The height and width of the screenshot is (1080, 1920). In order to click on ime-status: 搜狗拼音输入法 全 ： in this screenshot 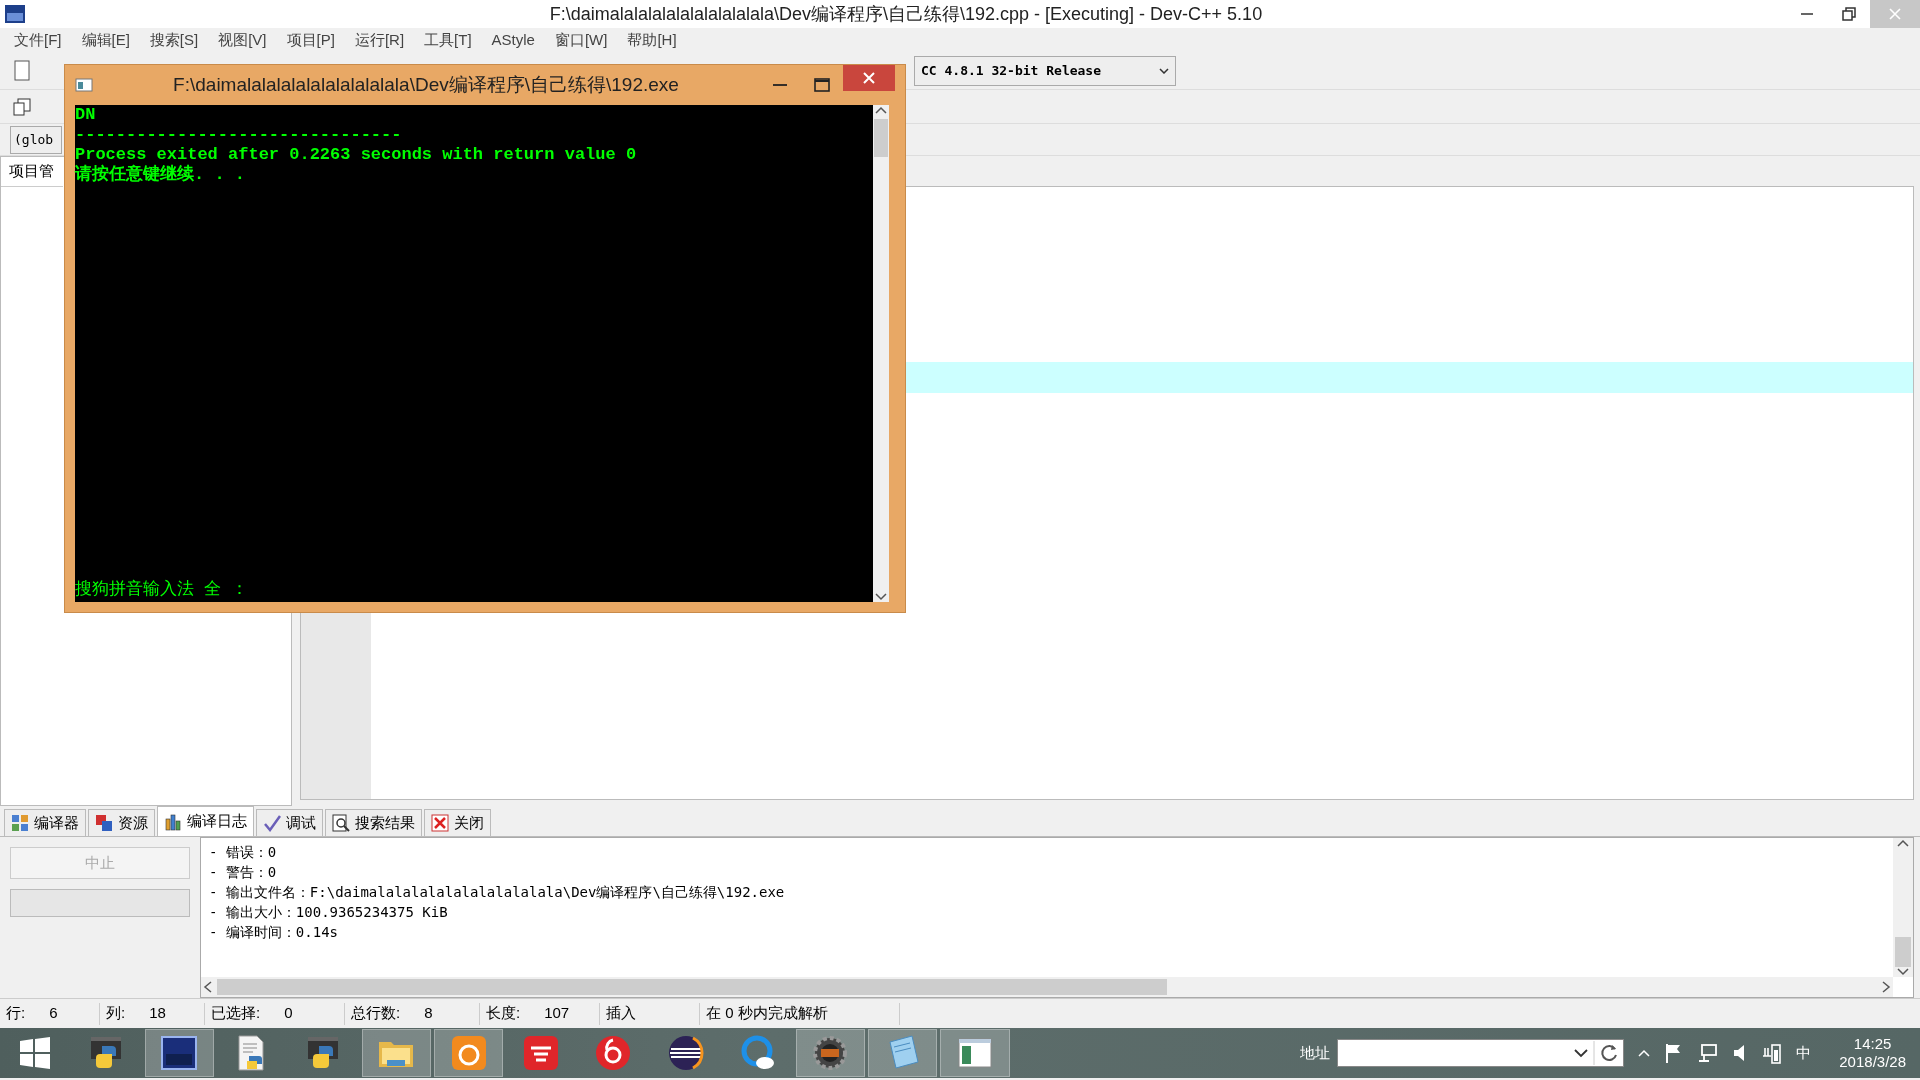, I will do `click(162, 590)`.